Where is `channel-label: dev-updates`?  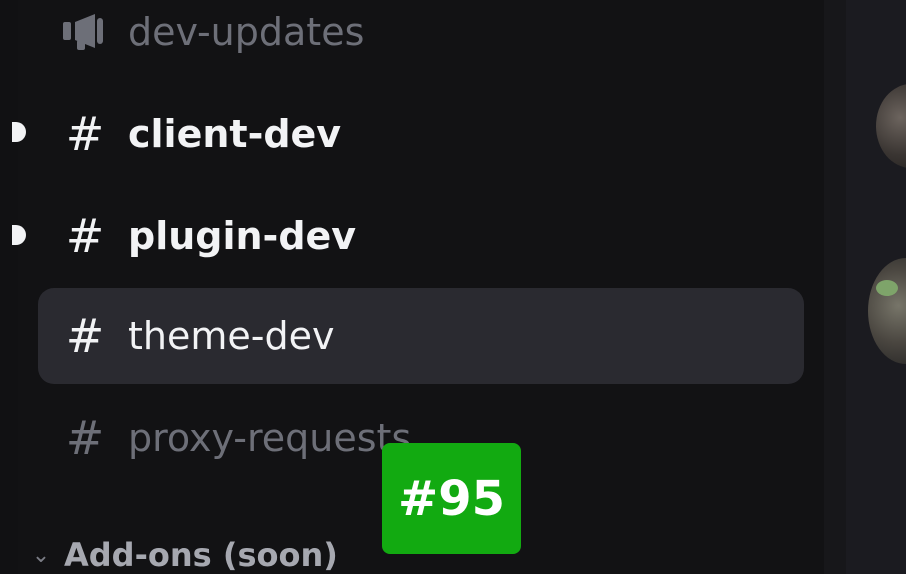
channel-label: dev-updates is located at coordinates (246, 32).